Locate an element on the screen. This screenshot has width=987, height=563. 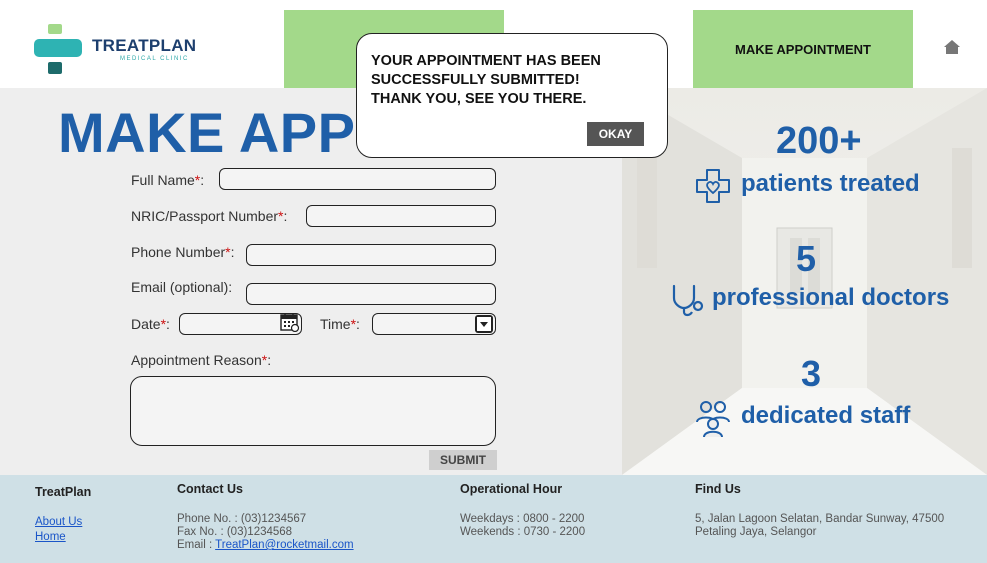
home-icon is located at coordinates (952, 47).